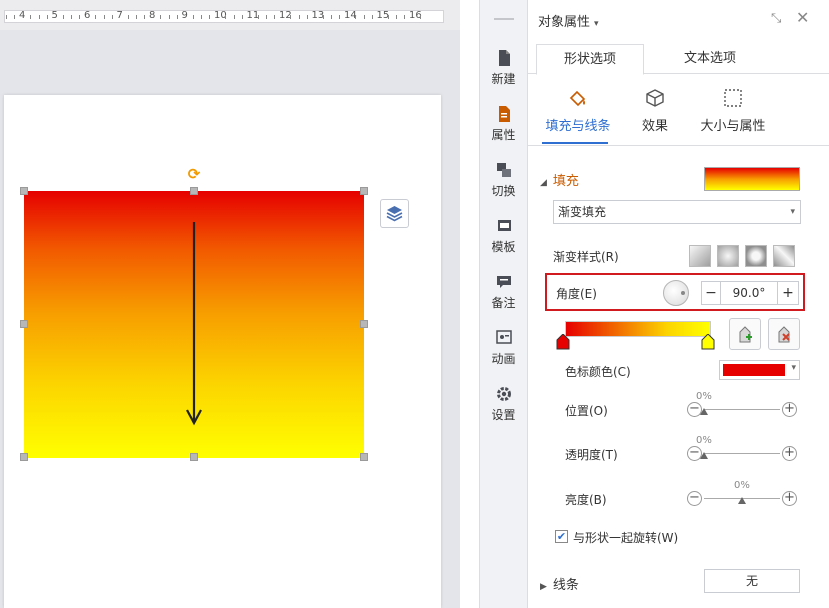 Image resolution: width=829 pixels, height=608 pixels. I want to click on cube-icon, so click(655, 98).